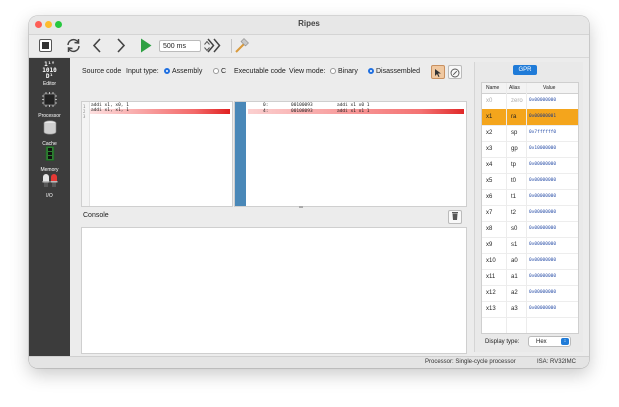 The height and width of the screenshot is (407, 619). I want to click on table-row: x1 ra 0x00000001, so click(530, 117).